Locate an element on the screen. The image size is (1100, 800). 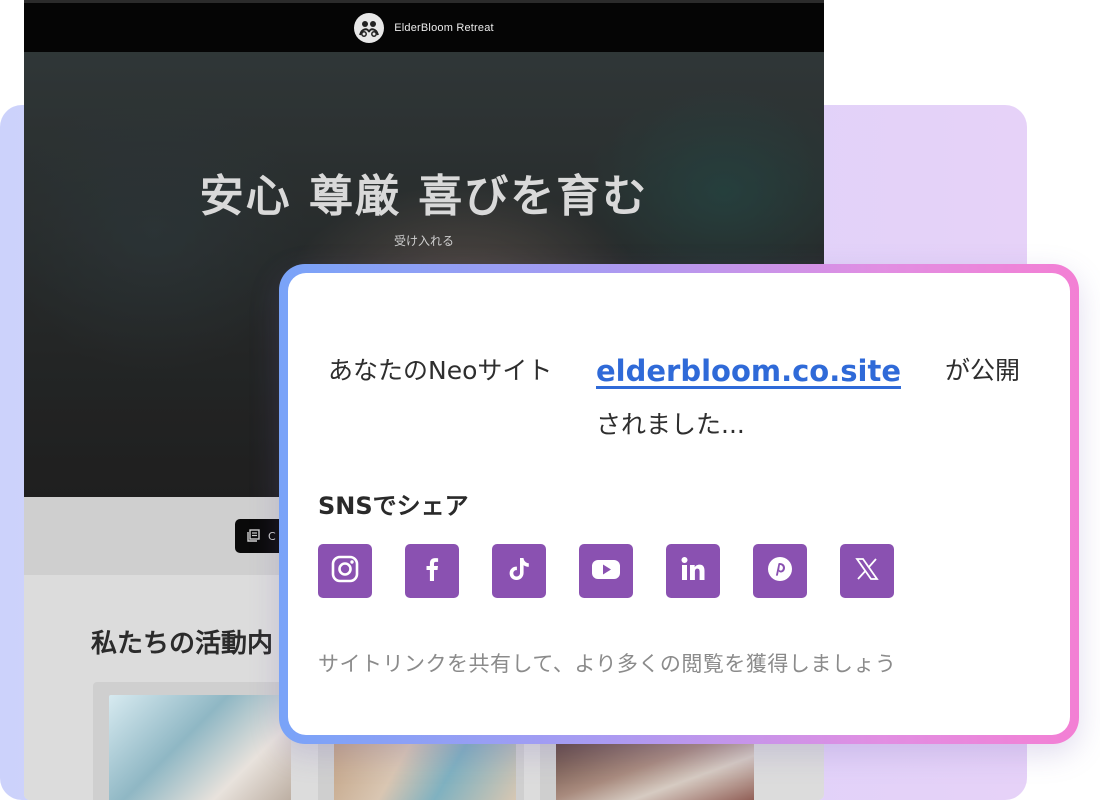
publish-suffix: が公開 is located at coordinates (983, 370).